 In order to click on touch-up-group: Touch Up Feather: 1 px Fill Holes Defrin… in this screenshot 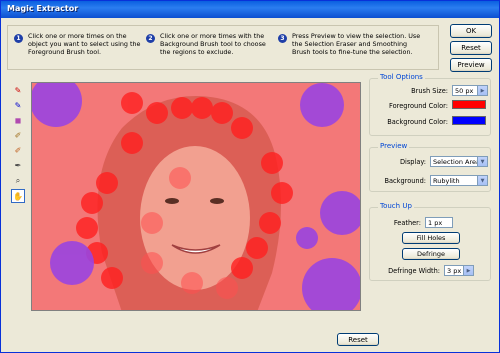, I will do `click(430, 241)`.